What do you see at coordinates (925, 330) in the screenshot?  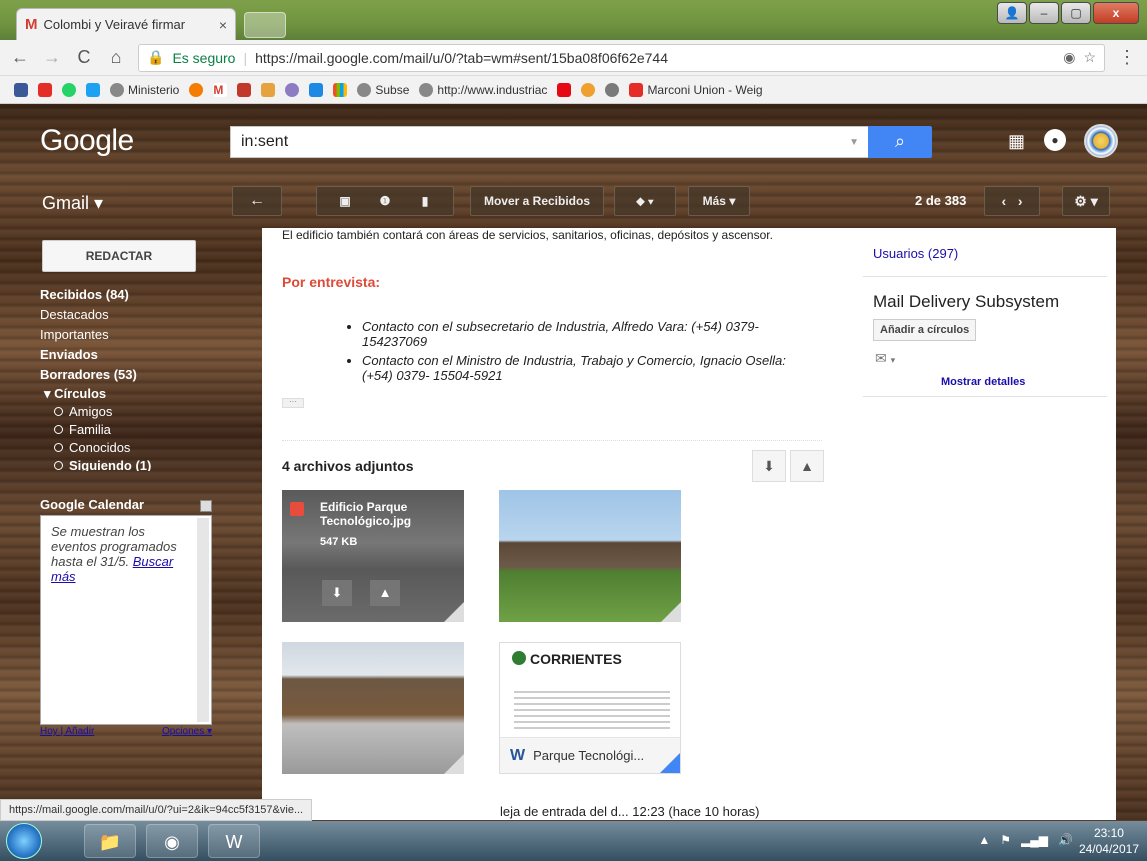 I see `add-to-circles-button: Añadir a círculos` at bounding box center [925, 330].